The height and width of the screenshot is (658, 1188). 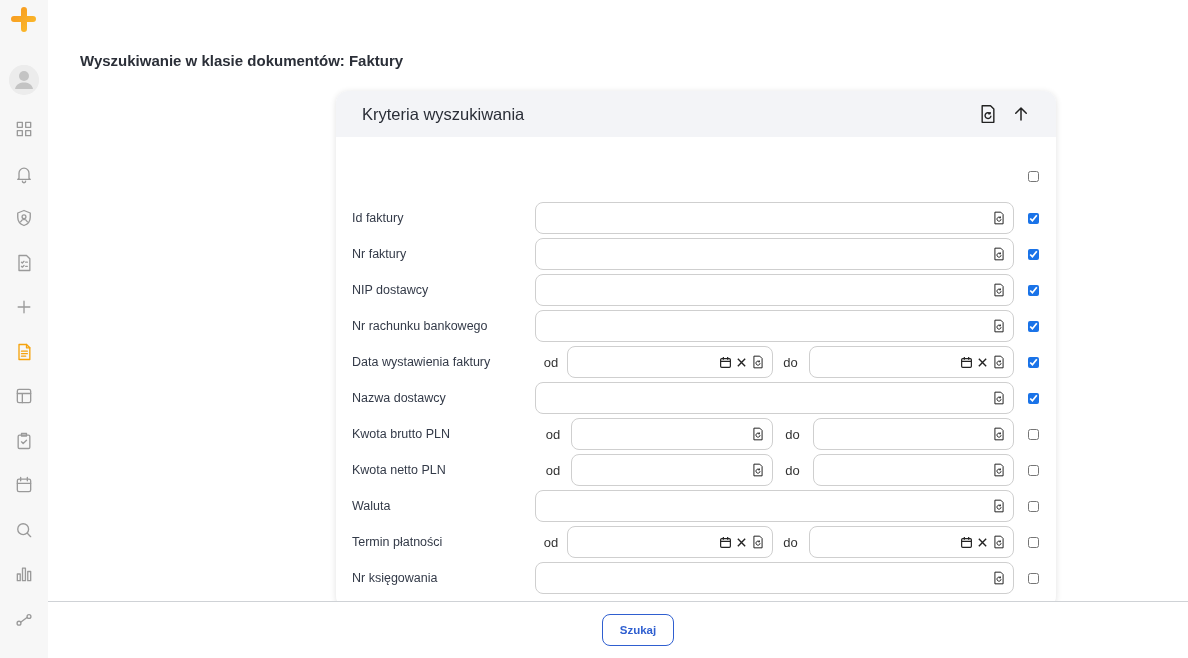 I want to click on page-title: Wyszukiwanie w klasie dokumentów: Faktury, so click(x=242, y=60).